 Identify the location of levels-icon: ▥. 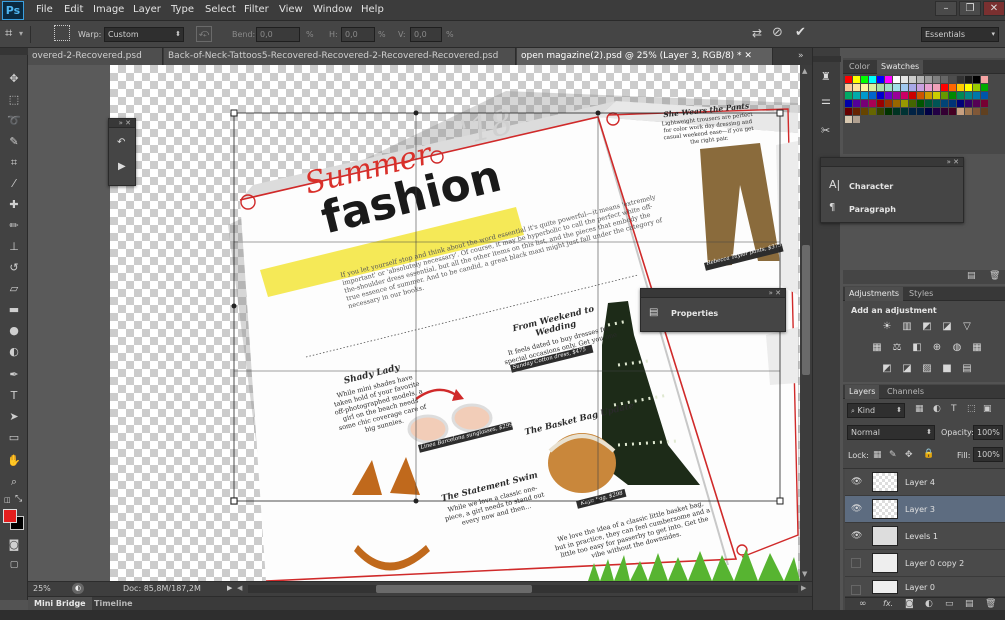
(907, 326).